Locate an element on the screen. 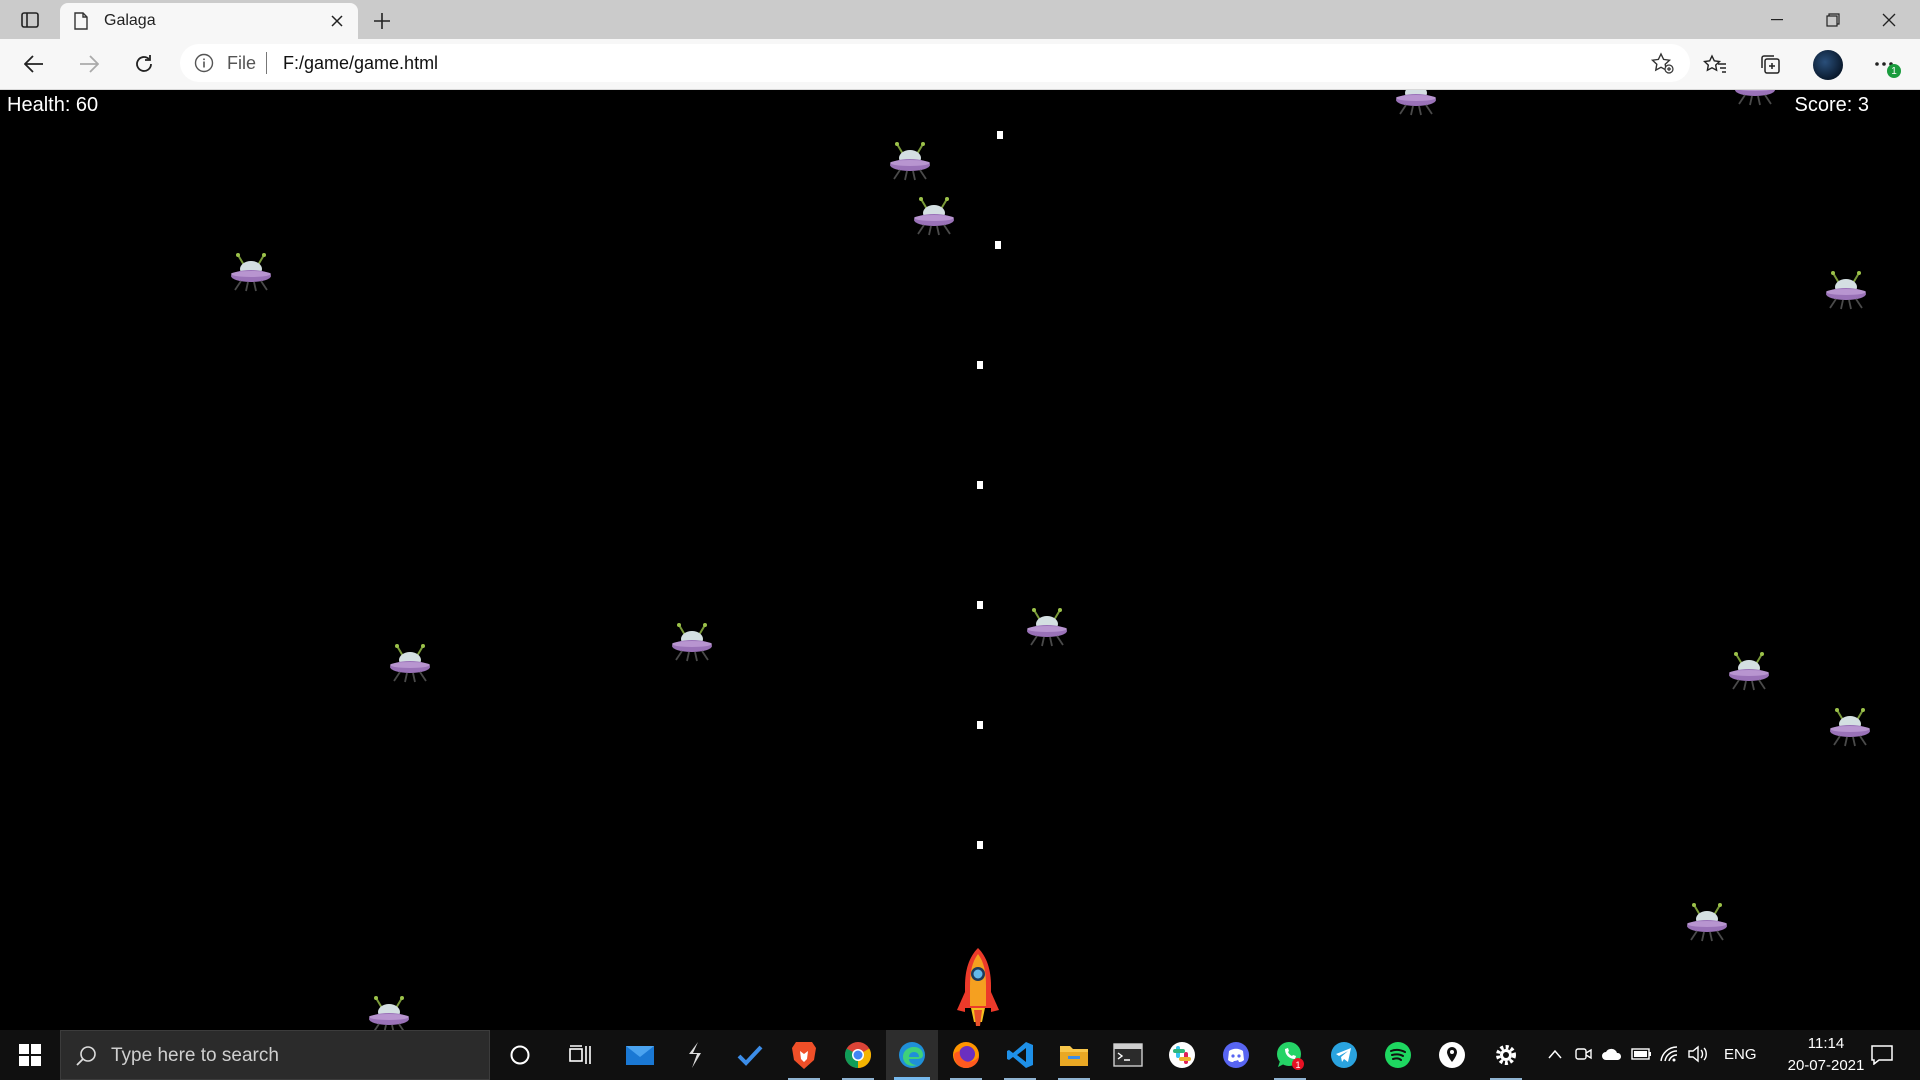  plus-icon is located at coordinates (382, 21).